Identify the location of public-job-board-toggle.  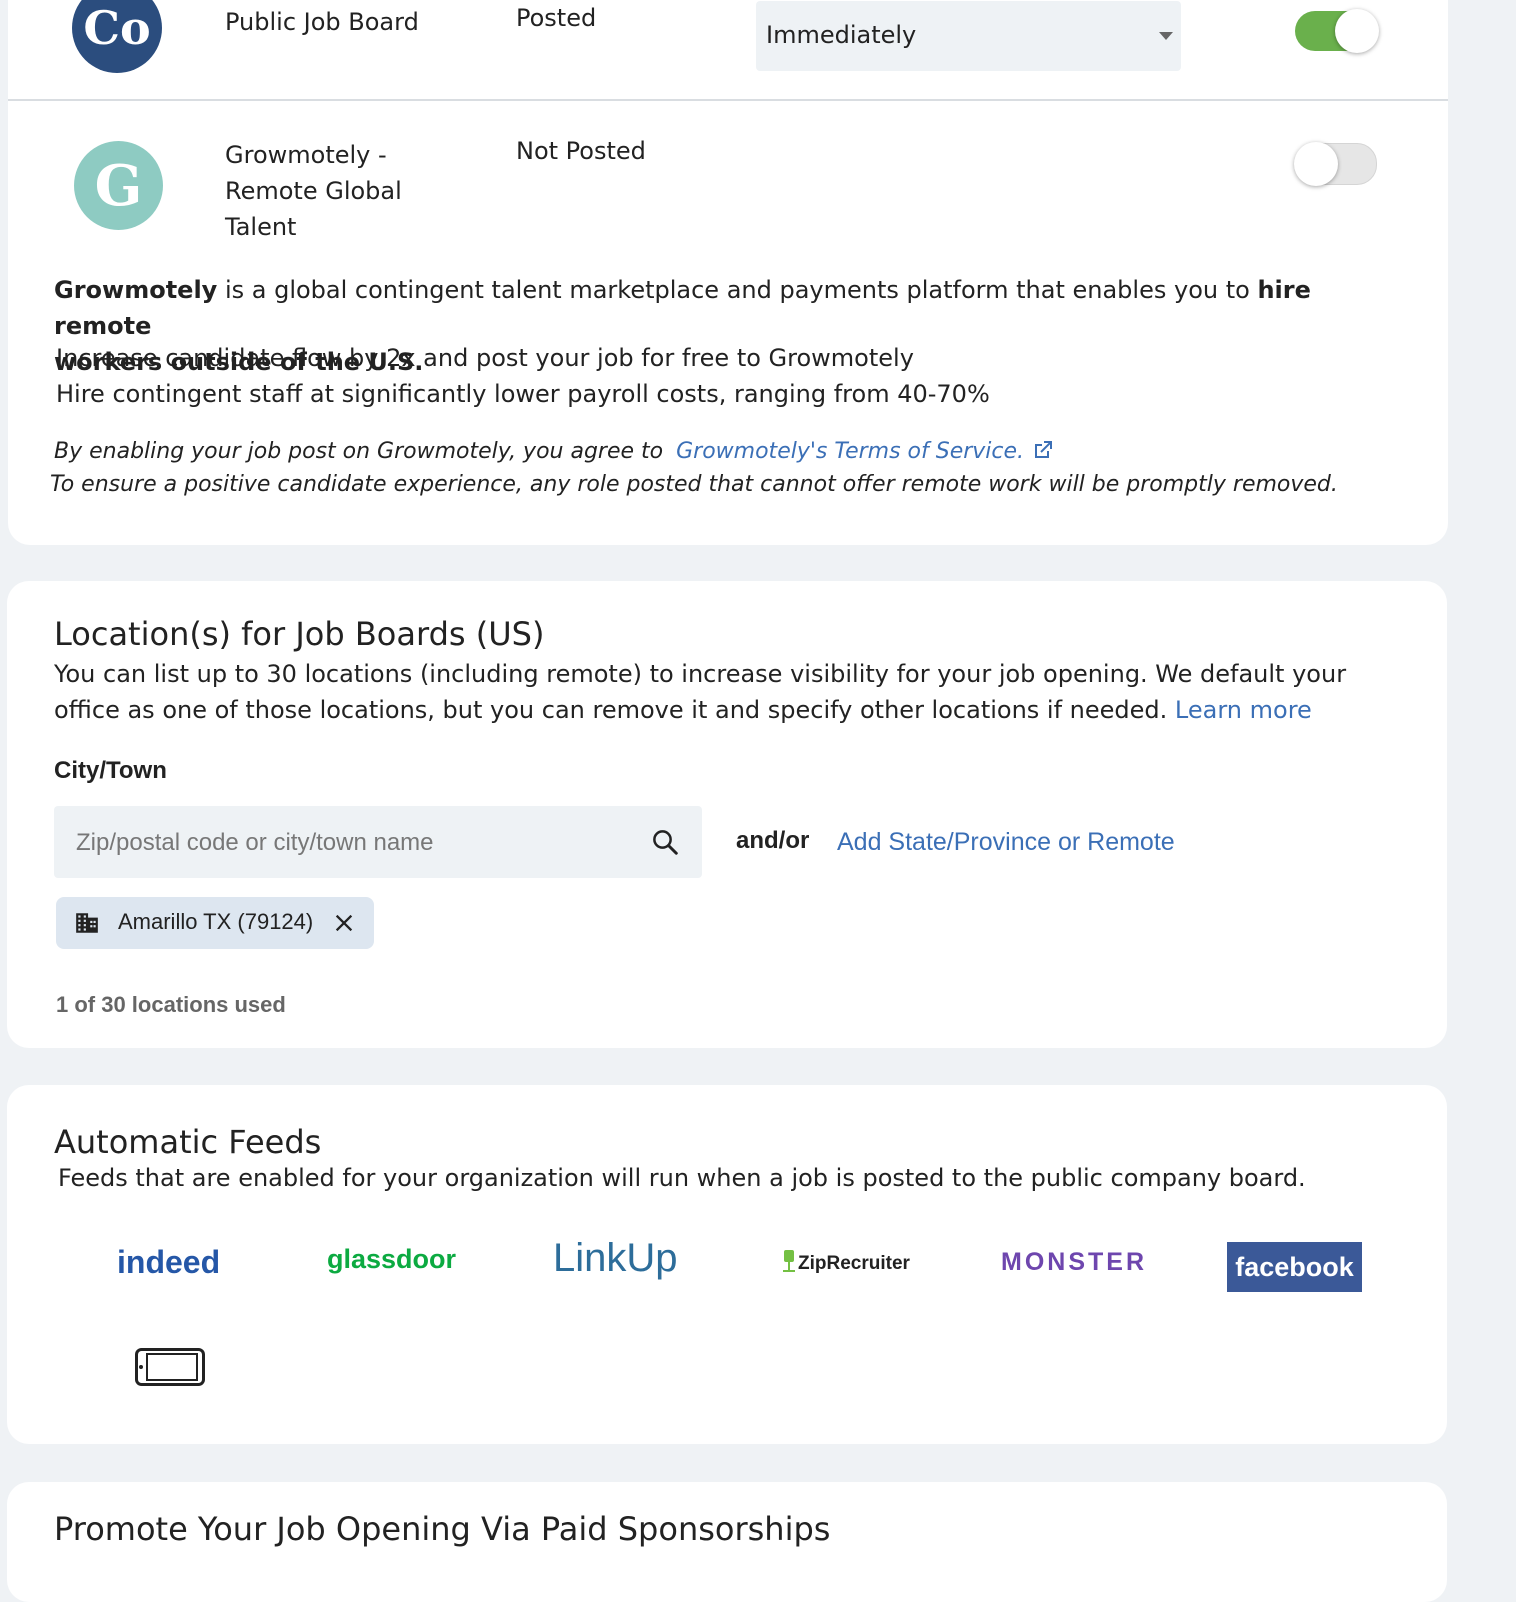
(1337, 31).